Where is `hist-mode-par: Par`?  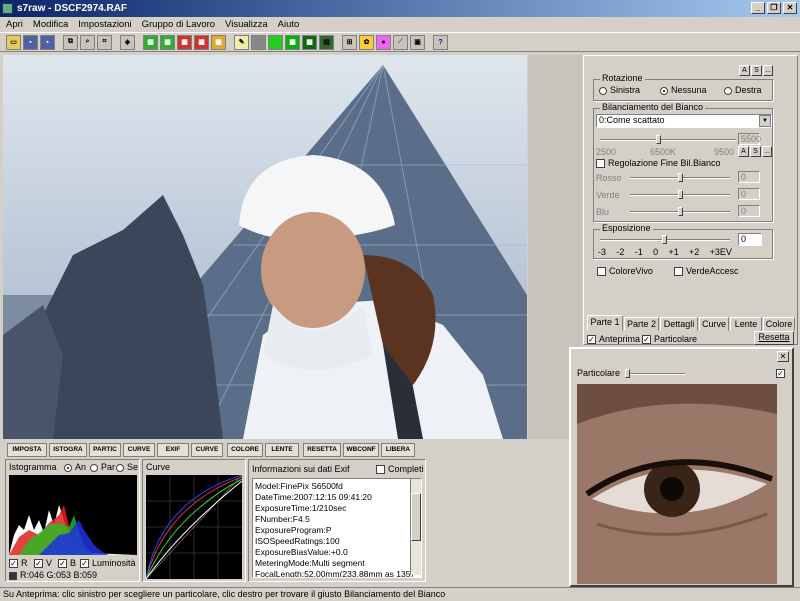 hist-mode-par: Par is located at coordinates (102, 467).